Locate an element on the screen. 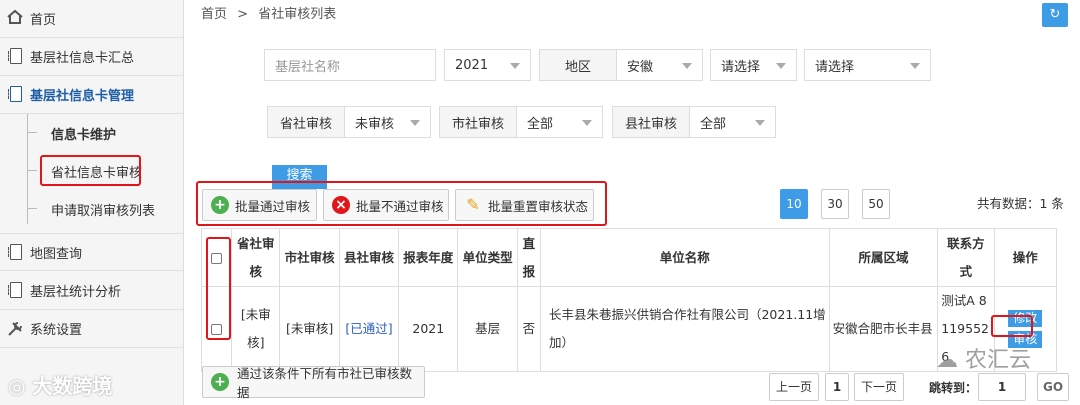  breadcrumb: 首页 > 省社审核列表 is located at coordinates (268, 12).